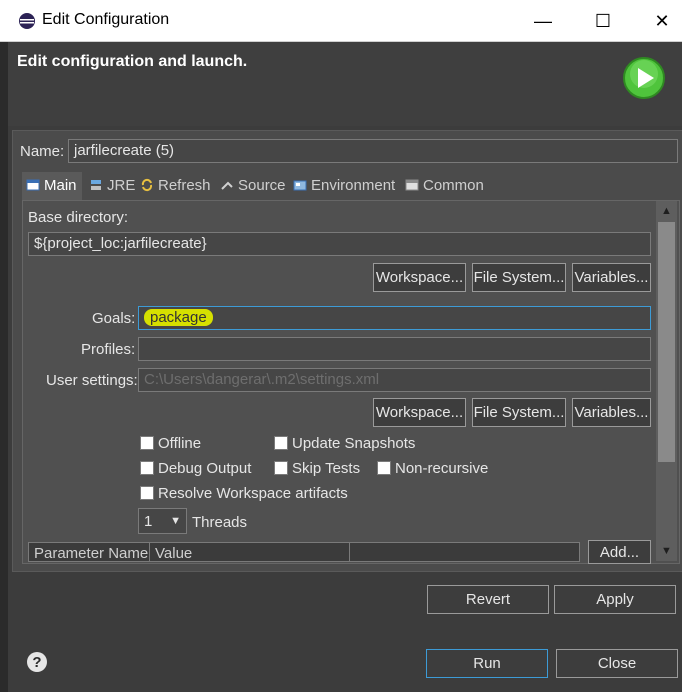  What do you see at coordinates (180, 443) in the screenshot?
I see `offline-label: Offline` at bounding box center [180, 443].